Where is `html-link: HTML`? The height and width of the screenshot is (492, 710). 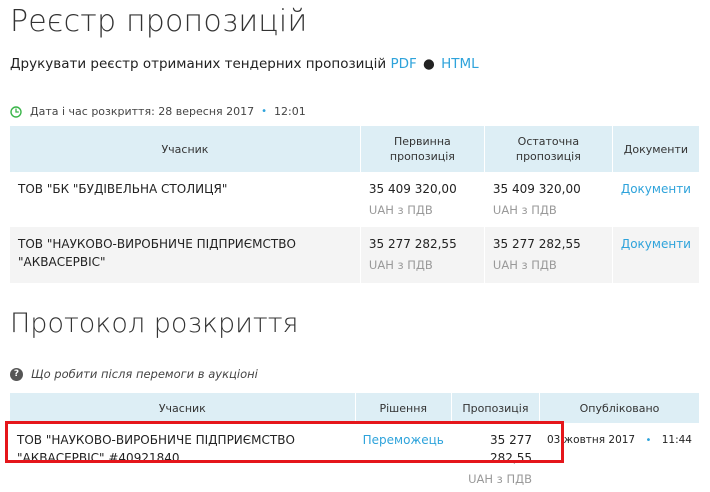 html-link: HTML is located at coordinates (460, 64).